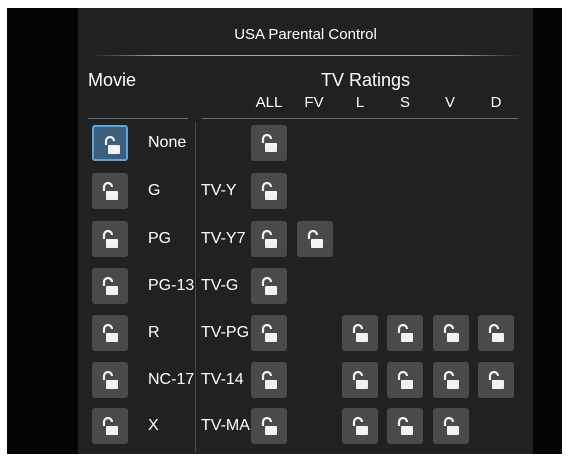  I want to click on tv-lock-tv-14-l, so click(360, 380).